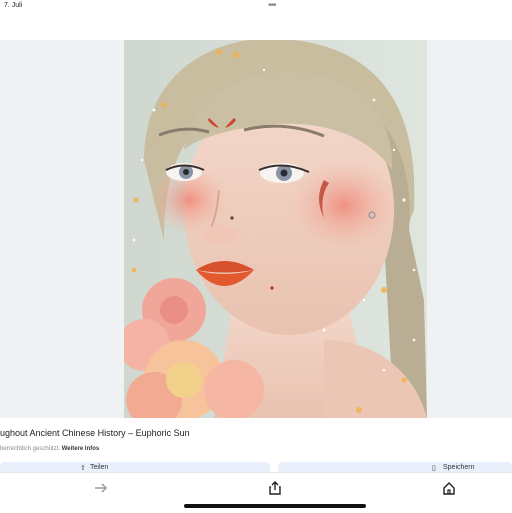  Describe the element at coordinates (459, 467) in the screenshot. I see `save-label: Speichern` at that location.